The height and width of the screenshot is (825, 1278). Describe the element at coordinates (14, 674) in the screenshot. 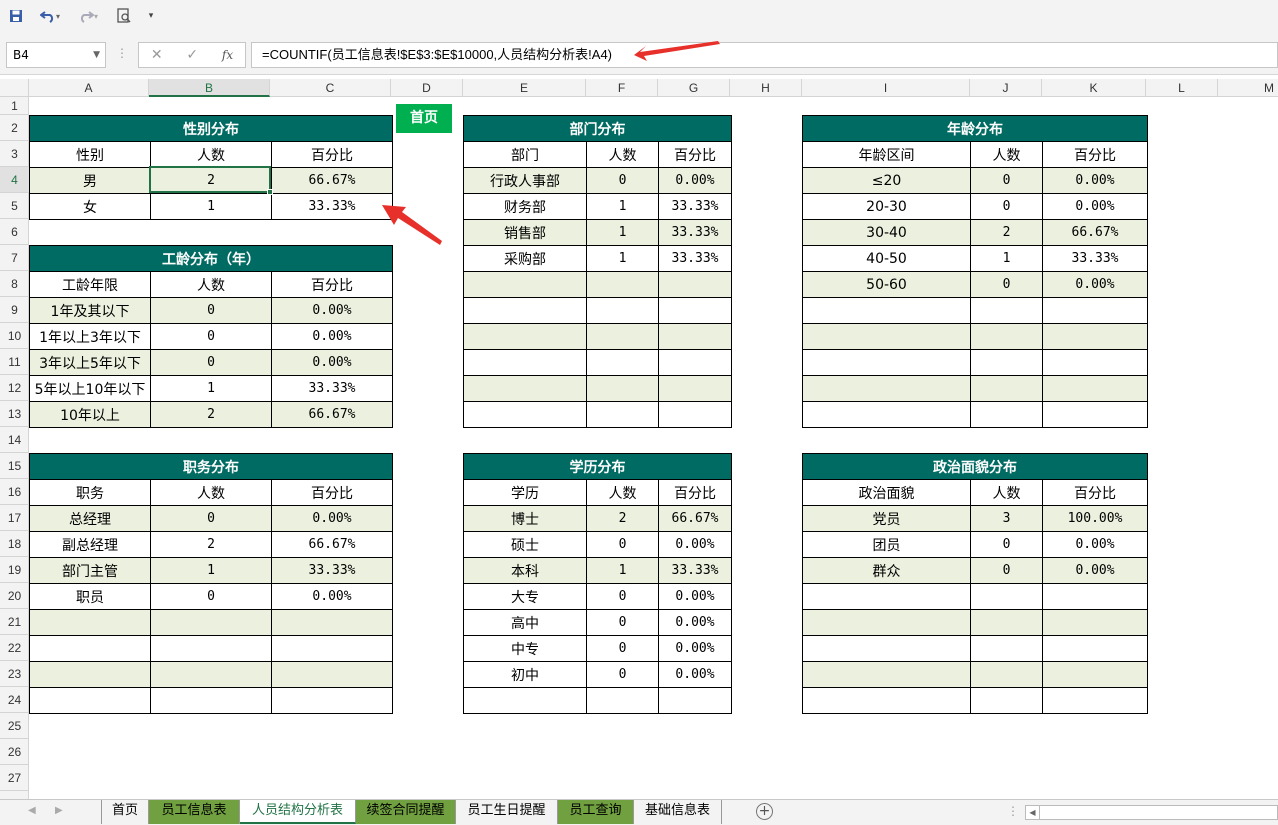

I see `row-header: 23` at that location.